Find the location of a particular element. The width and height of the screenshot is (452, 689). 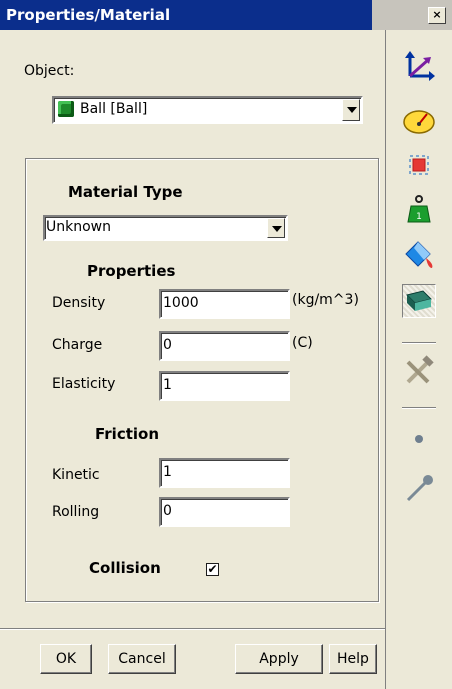

kinetic-field is located at coordinates (224, 473).